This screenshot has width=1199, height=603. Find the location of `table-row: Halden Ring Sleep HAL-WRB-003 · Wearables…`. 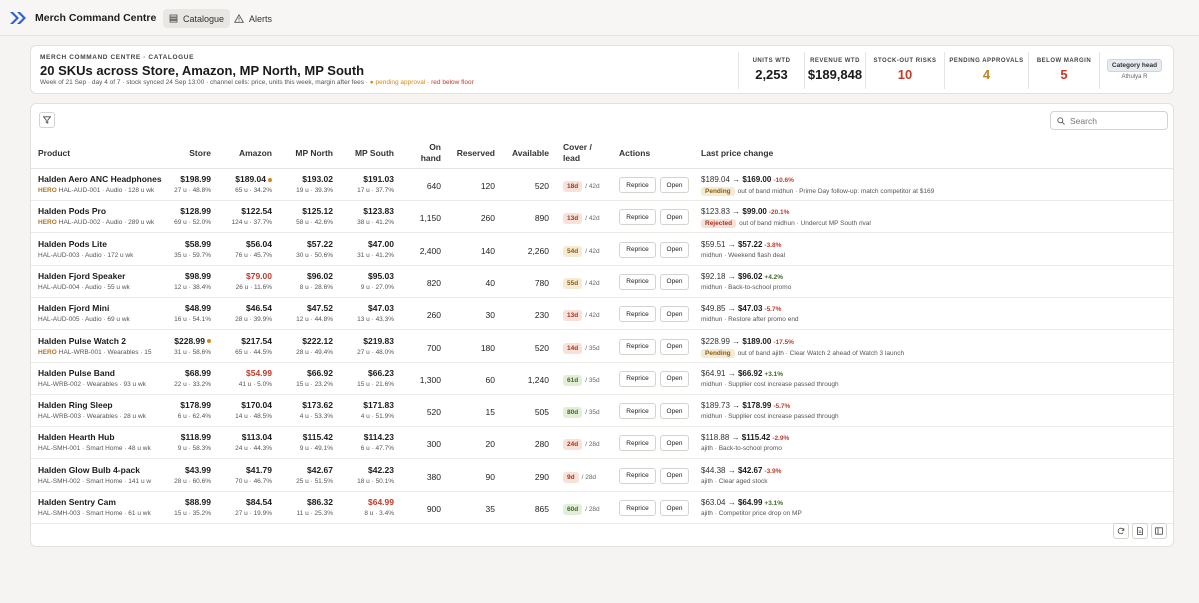

table-row: Halden Ring Sleep HAL-WRB-003 · Wearables… is located at coordinates (602, 411).